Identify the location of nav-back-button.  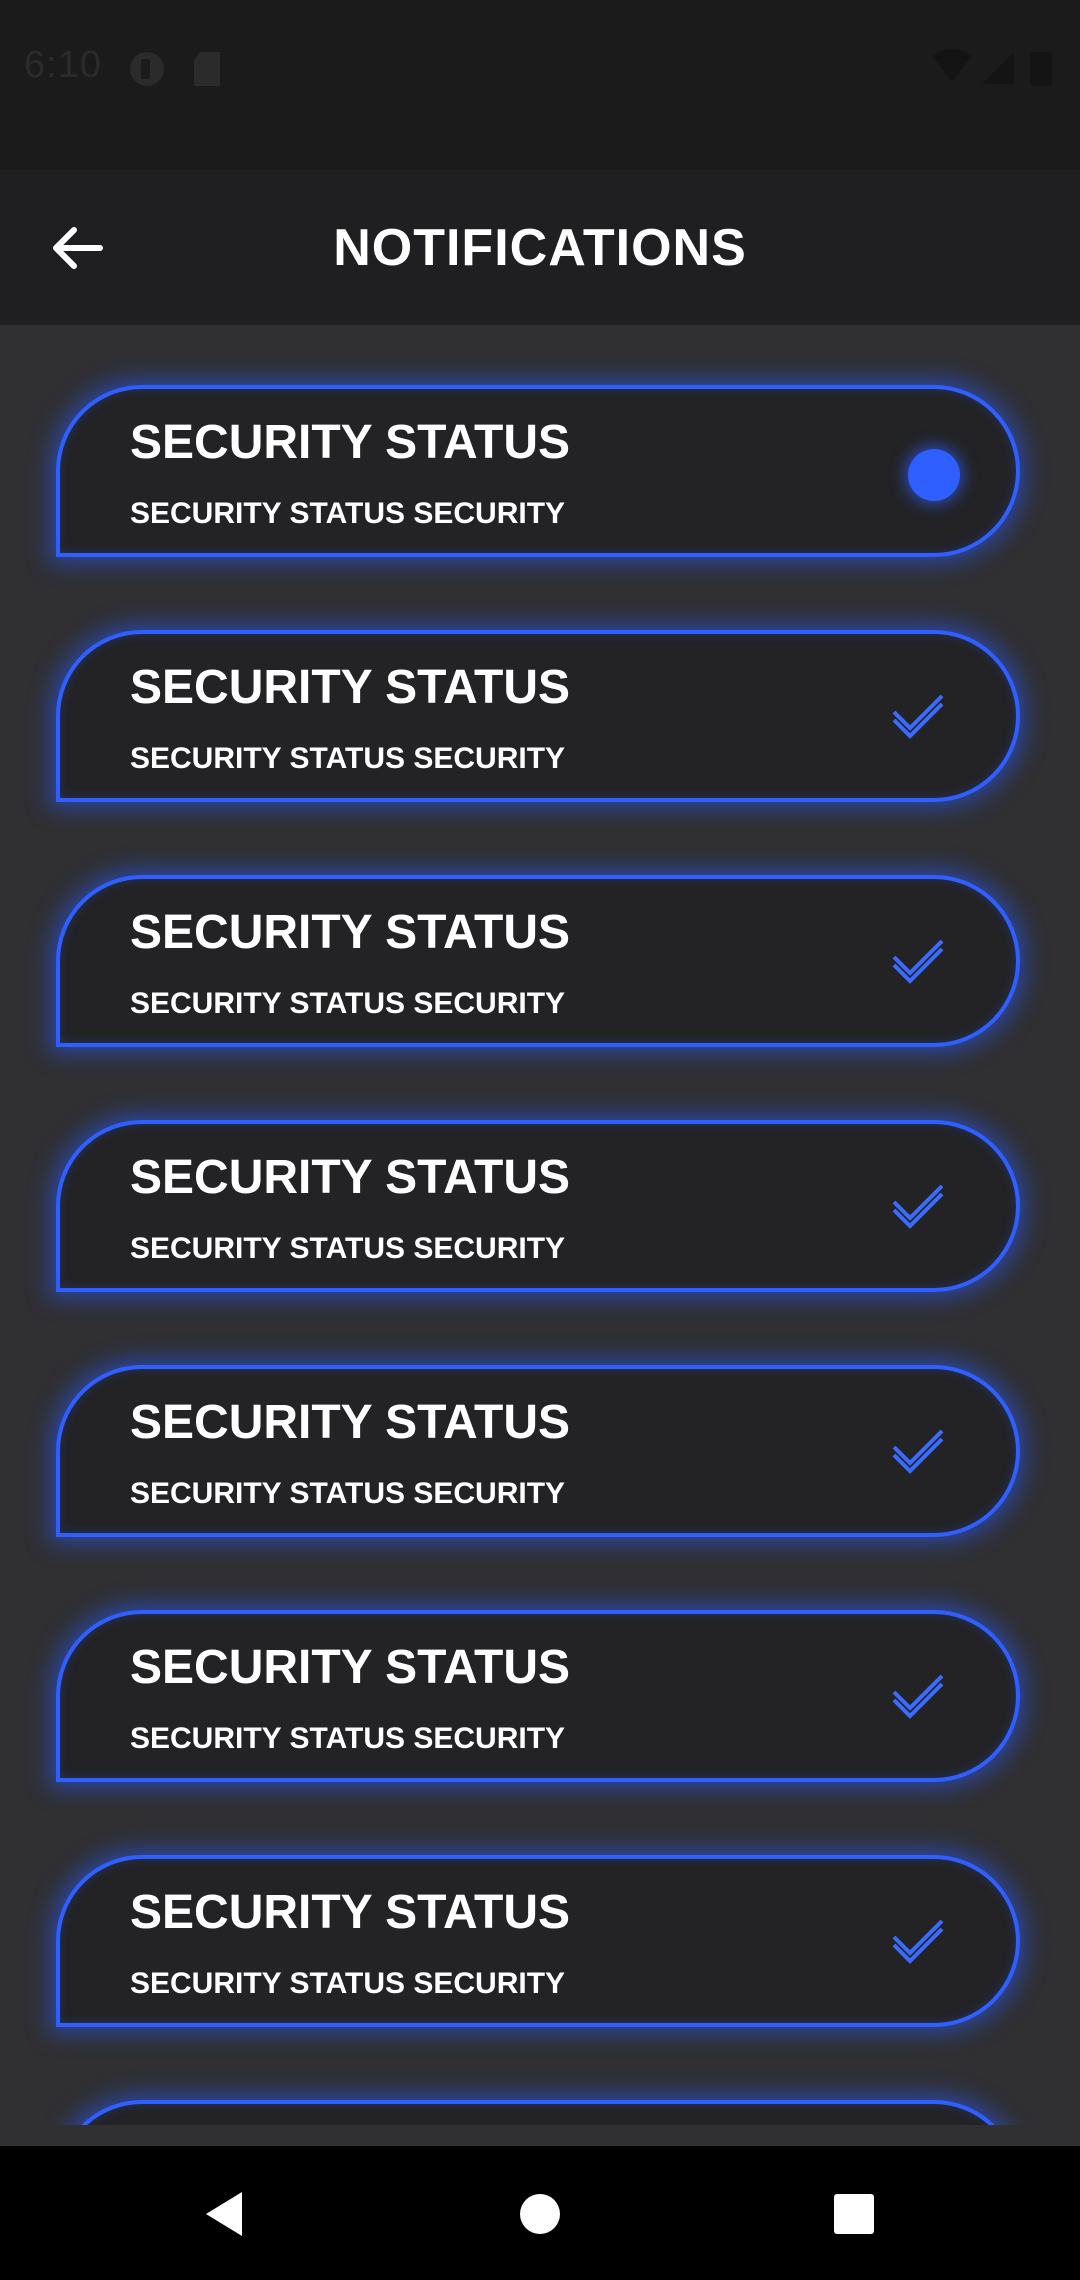
(224, 2214).